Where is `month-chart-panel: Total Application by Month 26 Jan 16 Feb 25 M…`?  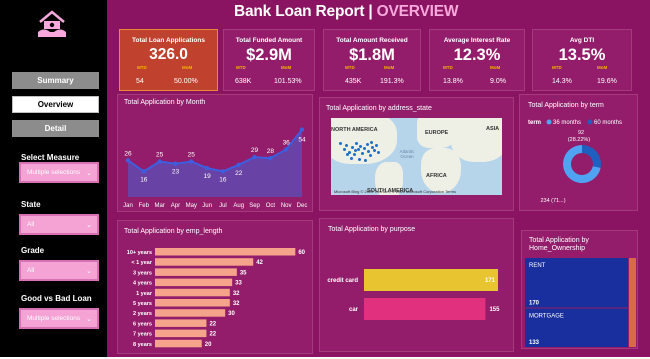
month-chart-panel: Total Application by Month 26 Jan 16 Feb 25 M… is located at coordinates (215, 153).